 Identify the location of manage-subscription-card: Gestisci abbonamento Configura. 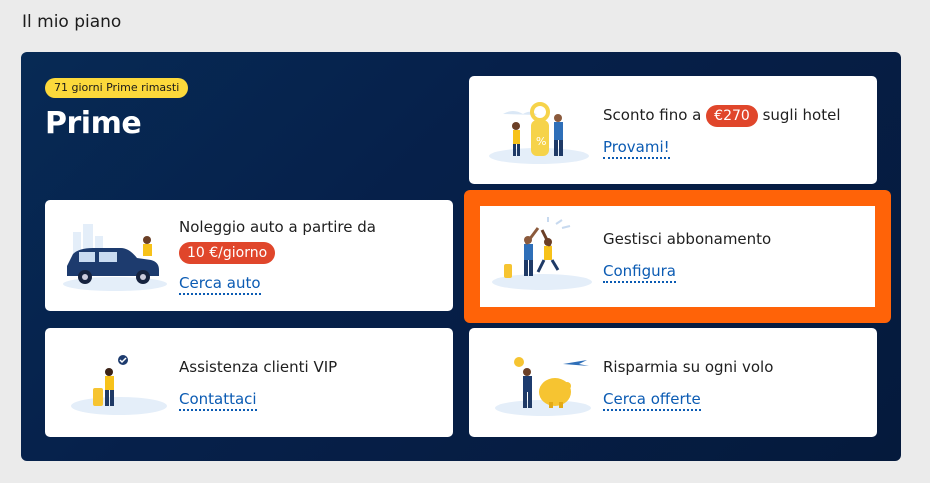
(677, 256).